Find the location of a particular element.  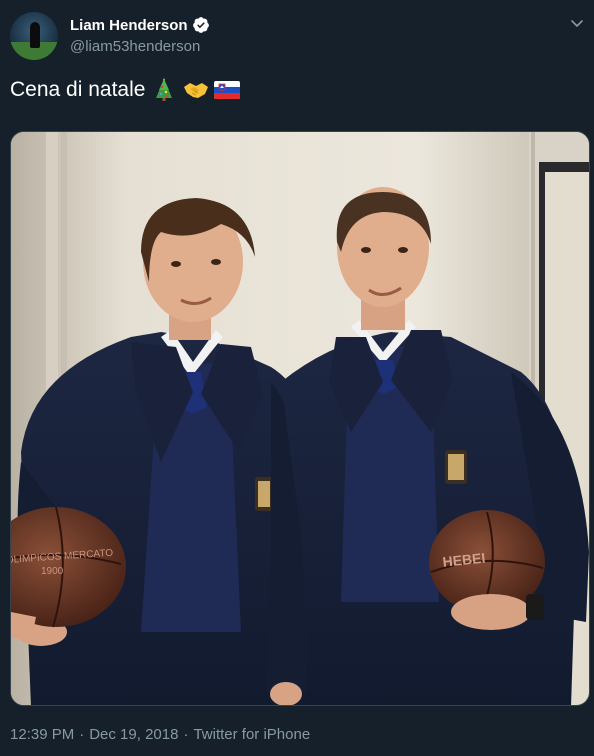

verified-badge-icon is located at coordinates (201, 25).